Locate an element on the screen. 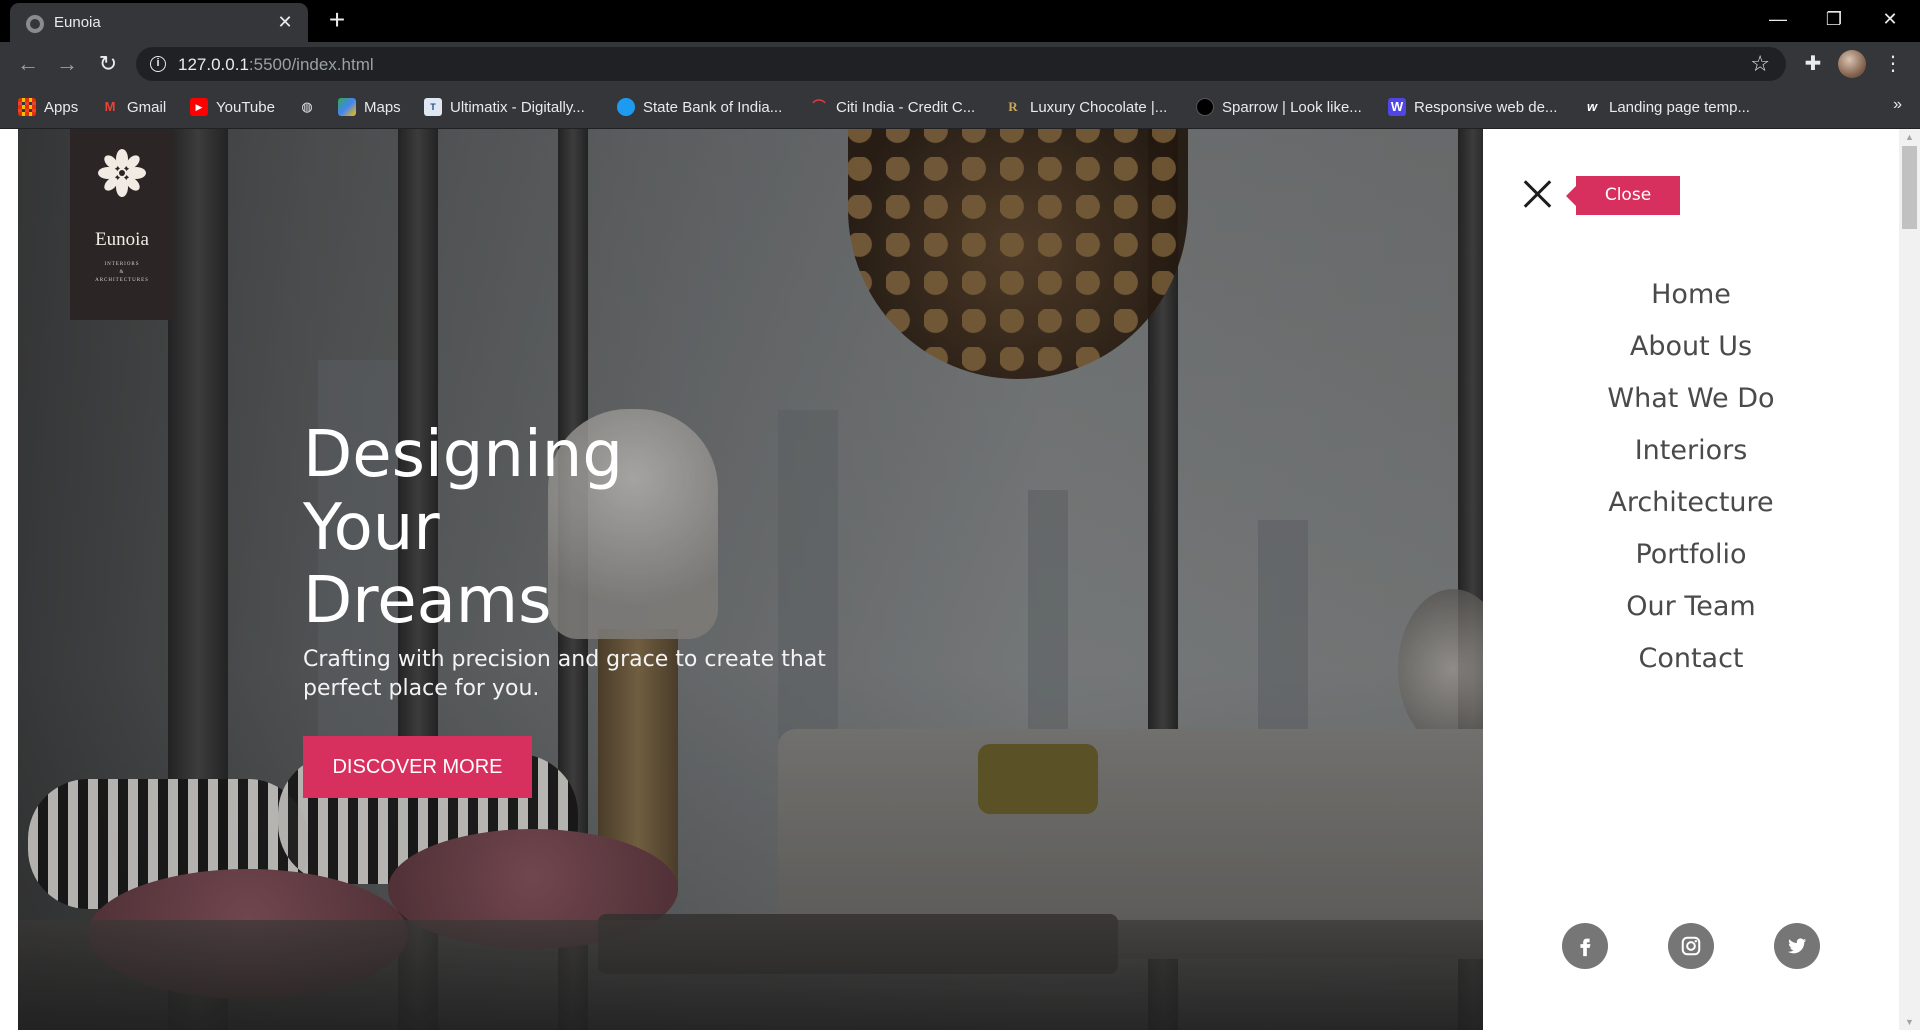  menu-item-about-us: About Us is located at coordinates (1691, 347).